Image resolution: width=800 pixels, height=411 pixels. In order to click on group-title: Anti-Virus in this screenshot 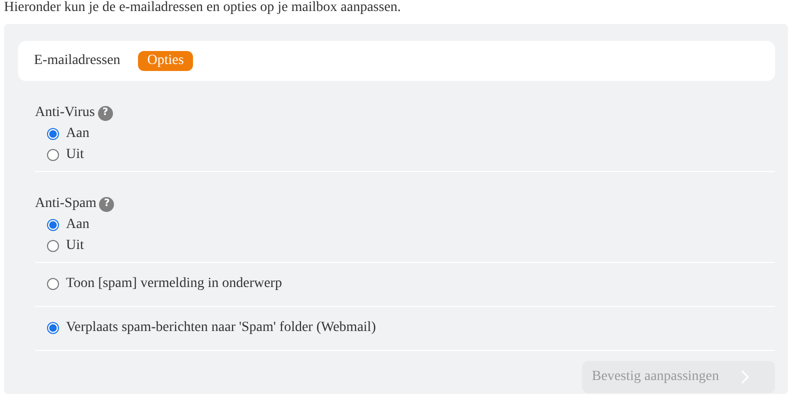, I will do `click(65, 113)`.